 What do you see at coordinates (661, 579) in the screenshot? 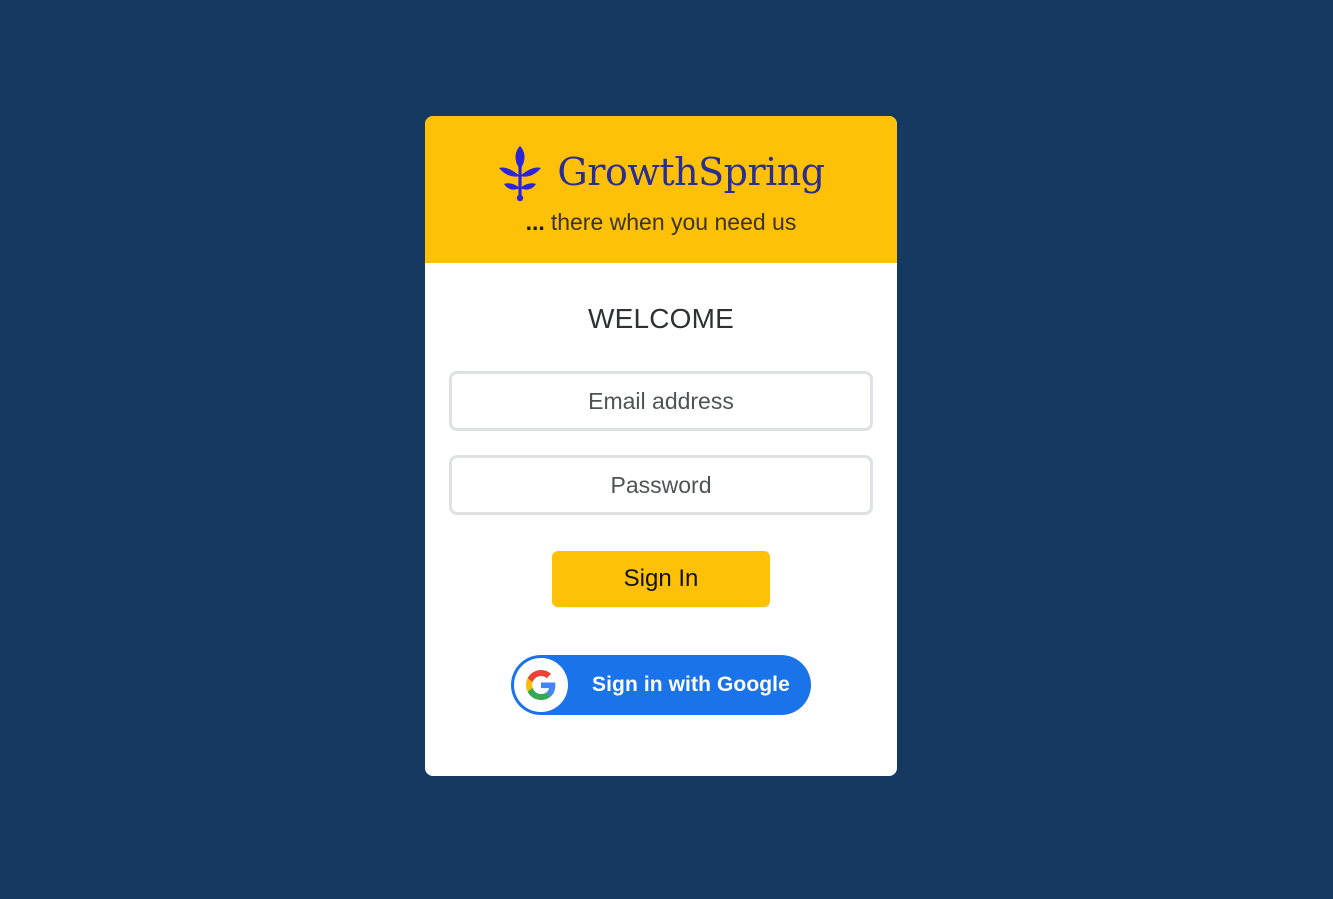
I see `sign-in-button: Sign In` at bounding box center [661, 579].